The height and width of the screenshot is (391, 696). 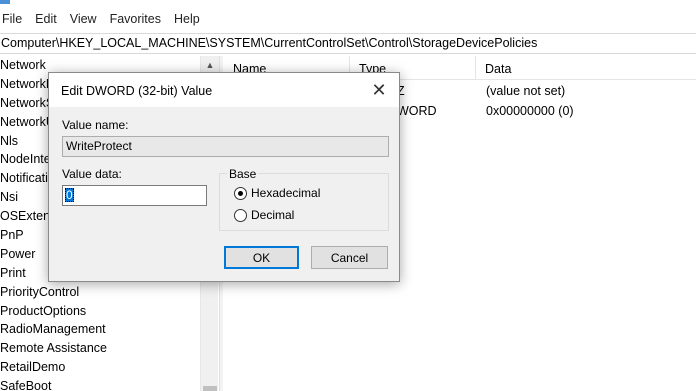 I want to click on base-label: Base, so click(x=243, y=174).